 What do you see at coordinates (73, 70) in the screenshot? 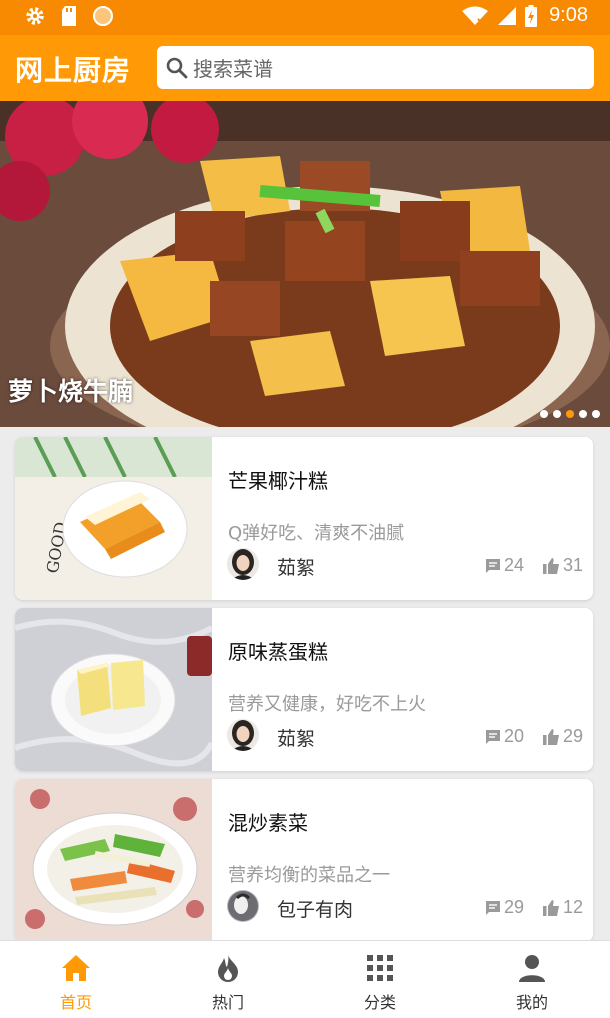
I see `app-title: 网上厨房` at bounding box center [73, 70].